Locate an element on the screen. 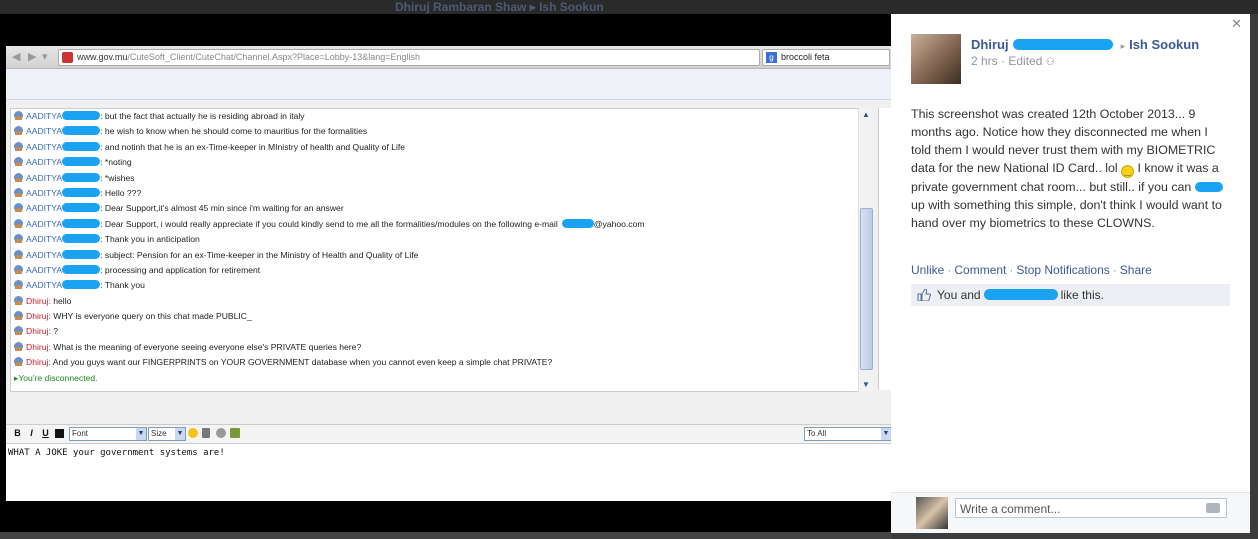  message-text: ? is located at coordinates (56, 331).